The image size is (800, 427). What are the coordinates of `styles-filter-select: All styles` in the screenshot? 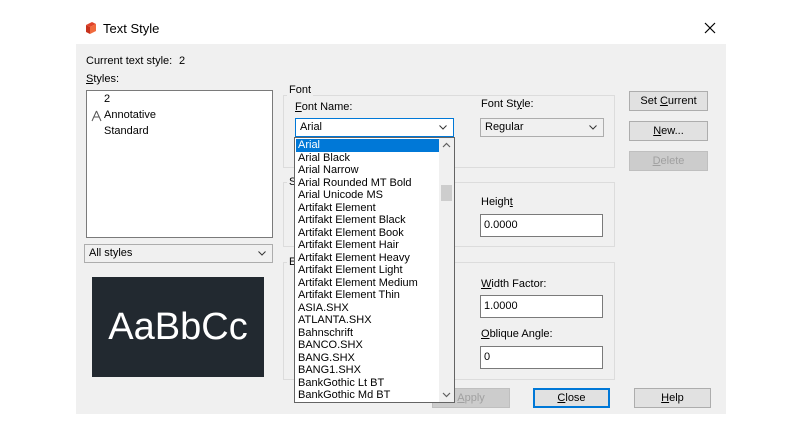 It's located at (178, 253).